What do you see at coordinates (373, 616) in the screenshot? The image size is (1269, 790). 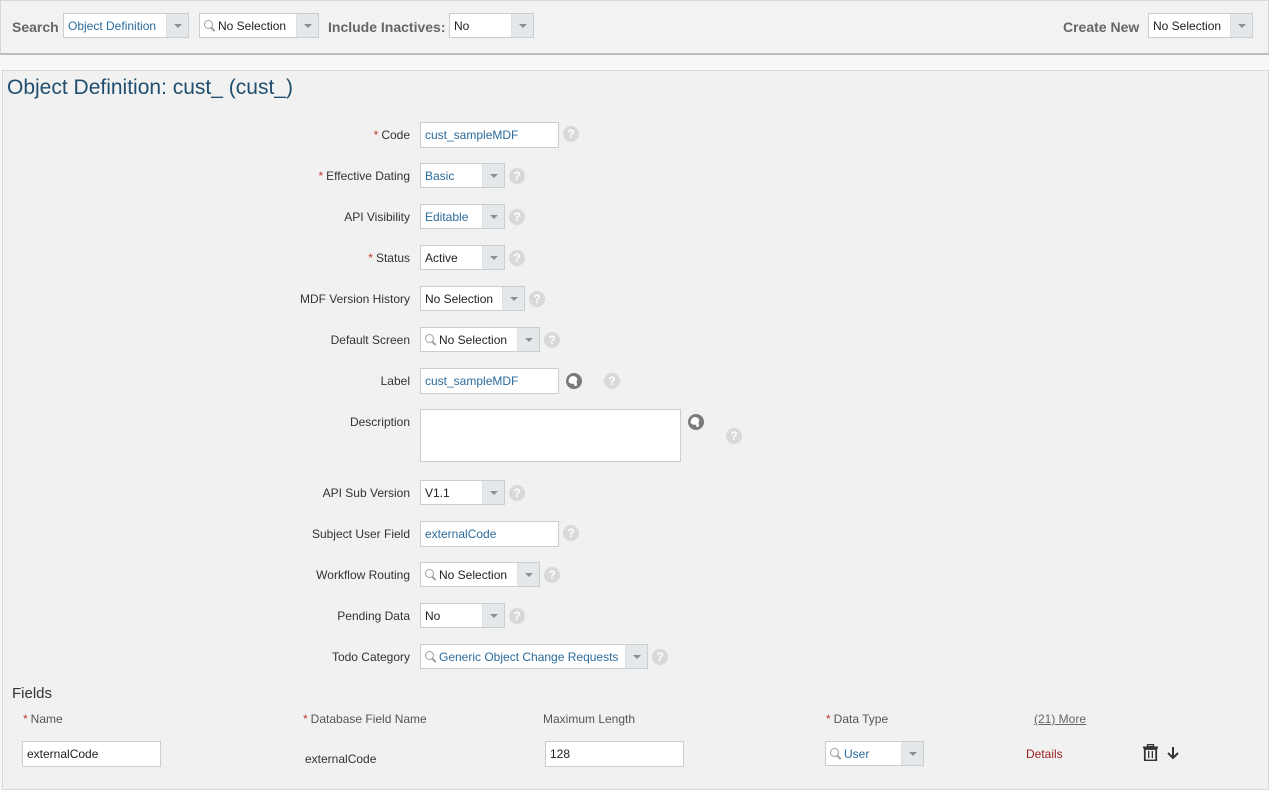 I see `pending-data-label: Pending Data` at bounding box center [373, 616].